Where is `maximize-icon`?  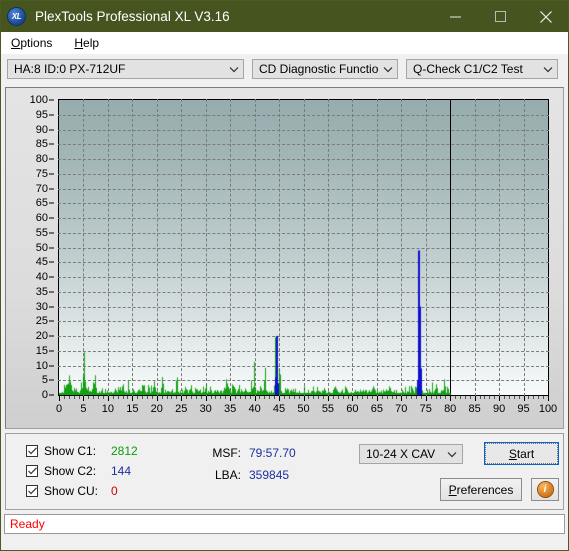 maximize-icon is located at coordinates (500, 16).